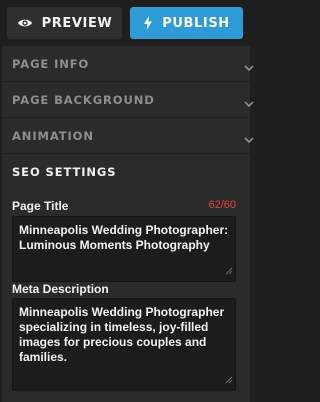 Image resolution: width=320 pixels, height=402 pixels. Describe the element at coordinates (25, 23) in the screenshot. I see `eye-icon` at that location.